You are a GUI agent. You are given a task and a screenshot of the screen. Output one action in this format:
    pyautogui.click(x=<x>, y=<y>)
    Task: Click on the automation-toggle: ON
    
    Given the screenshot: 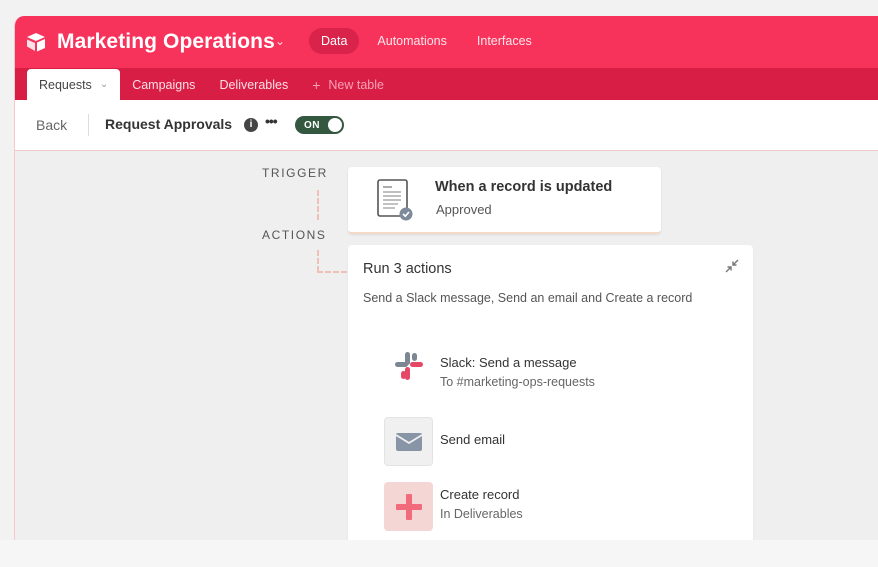 What is the action you would take?
    pyautogui.click(x=319, y=125)
    